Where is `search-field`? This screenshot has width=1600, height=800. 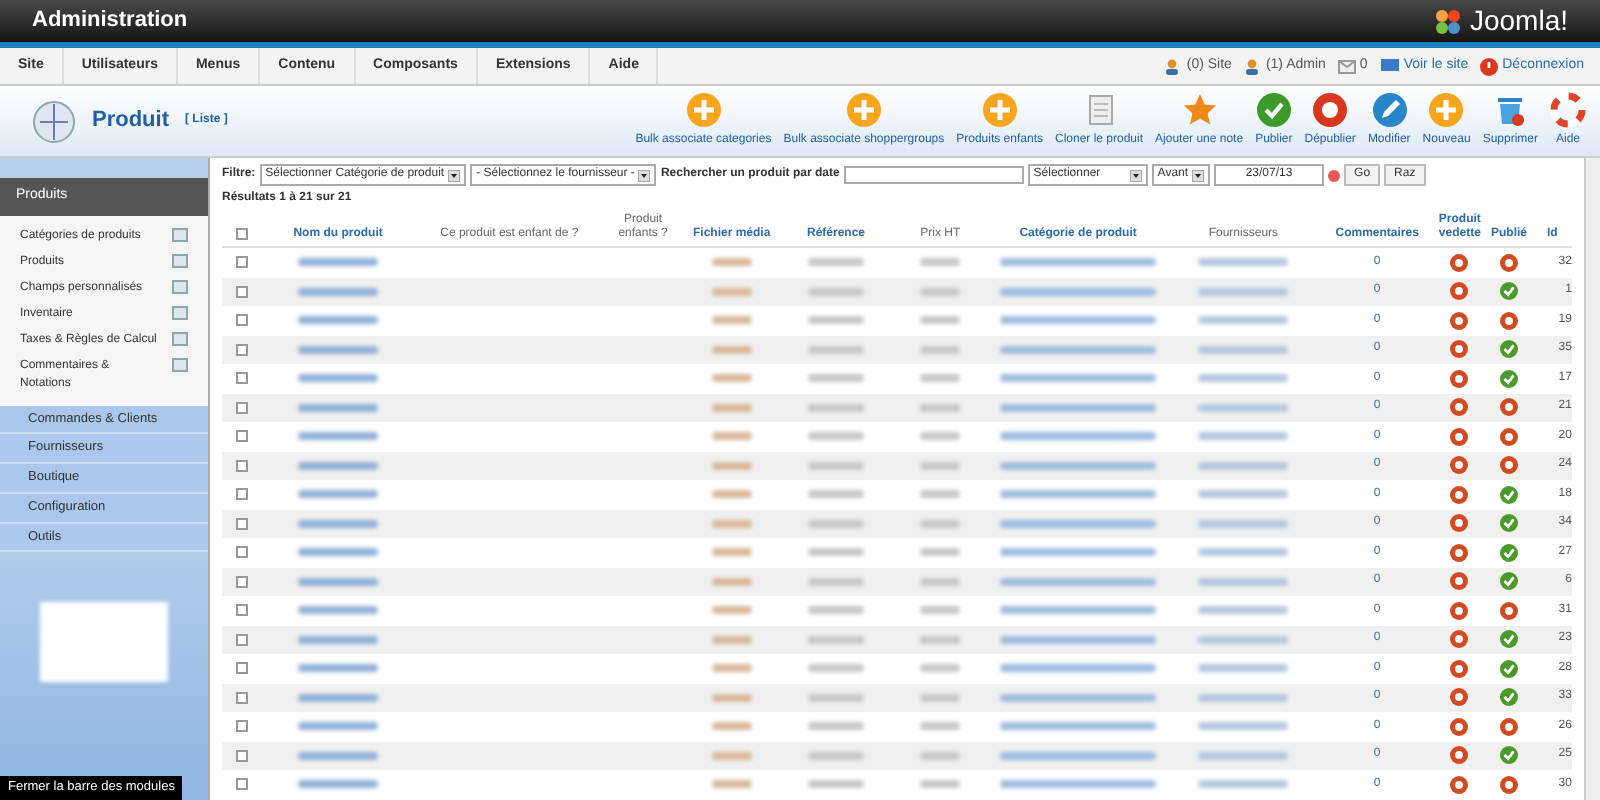 search-field is located at coordinates (933, 175).